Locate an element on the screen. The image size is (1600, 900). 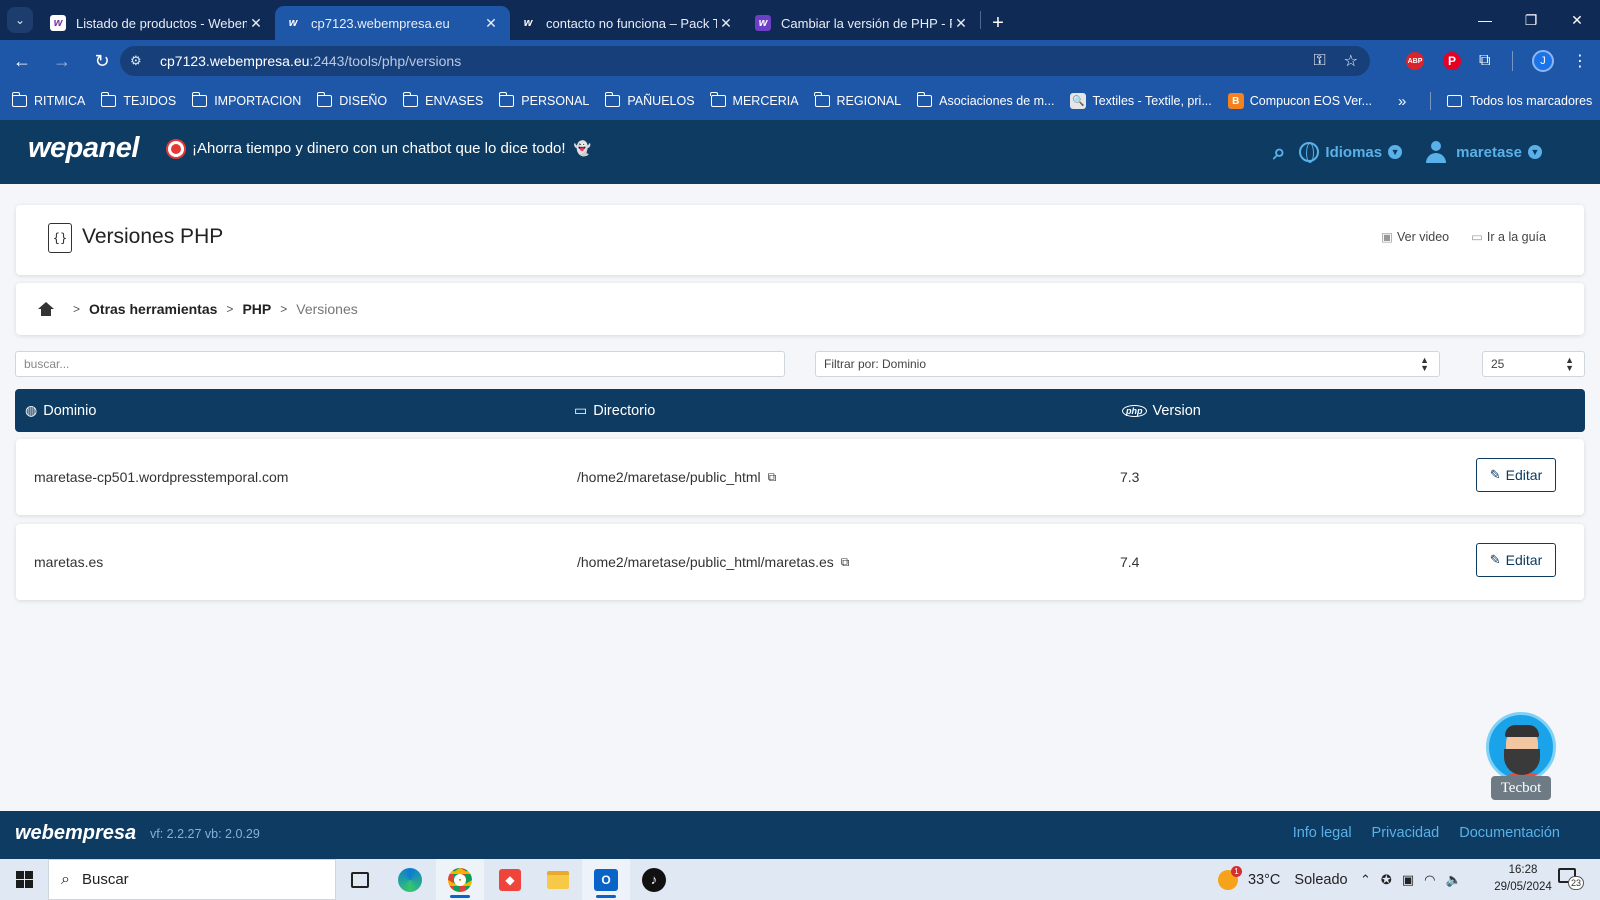
volume-icon: 🔈 is located at coordinates (1453, 880).